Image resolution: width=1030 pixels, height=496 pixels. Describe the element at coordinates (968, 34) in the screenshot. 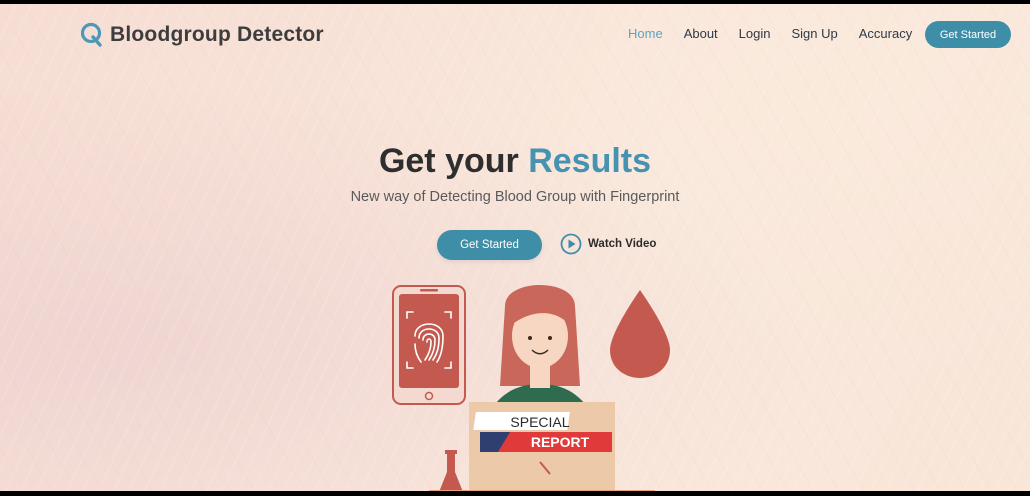

I see `header-get-started-button: Get Started` at that location.